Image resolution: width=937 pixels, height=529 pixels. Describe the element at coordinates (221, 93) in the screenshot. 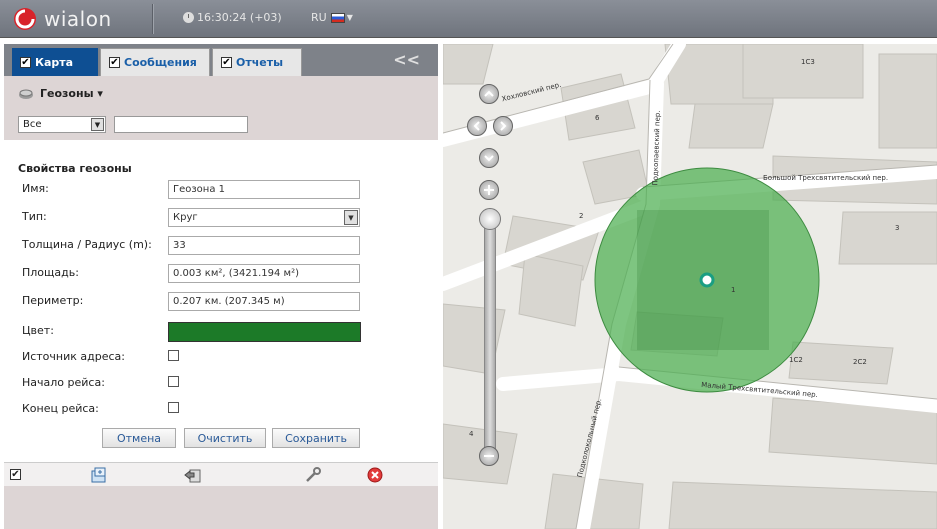

I see `geozones-header: Геозоны ▾` at that location.